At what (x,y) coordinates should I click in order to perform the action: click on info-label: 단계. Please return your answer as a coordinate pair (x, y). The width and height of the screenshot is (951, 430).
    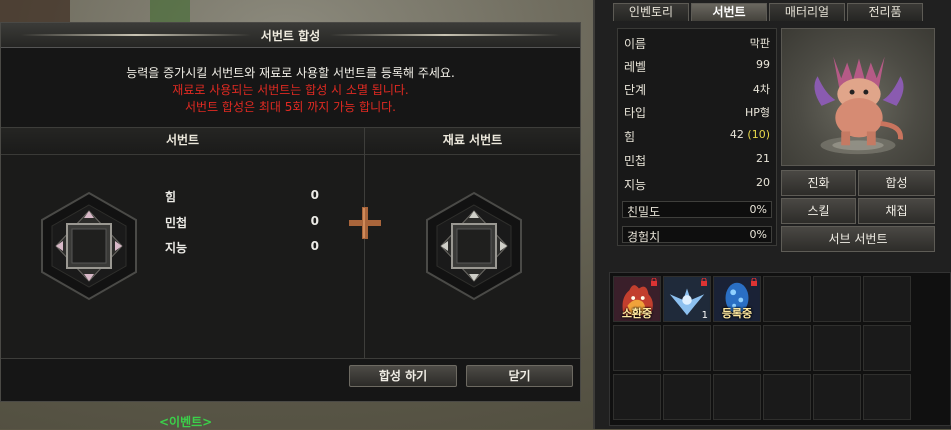
    Looking at the image, I should click on (635, 90).